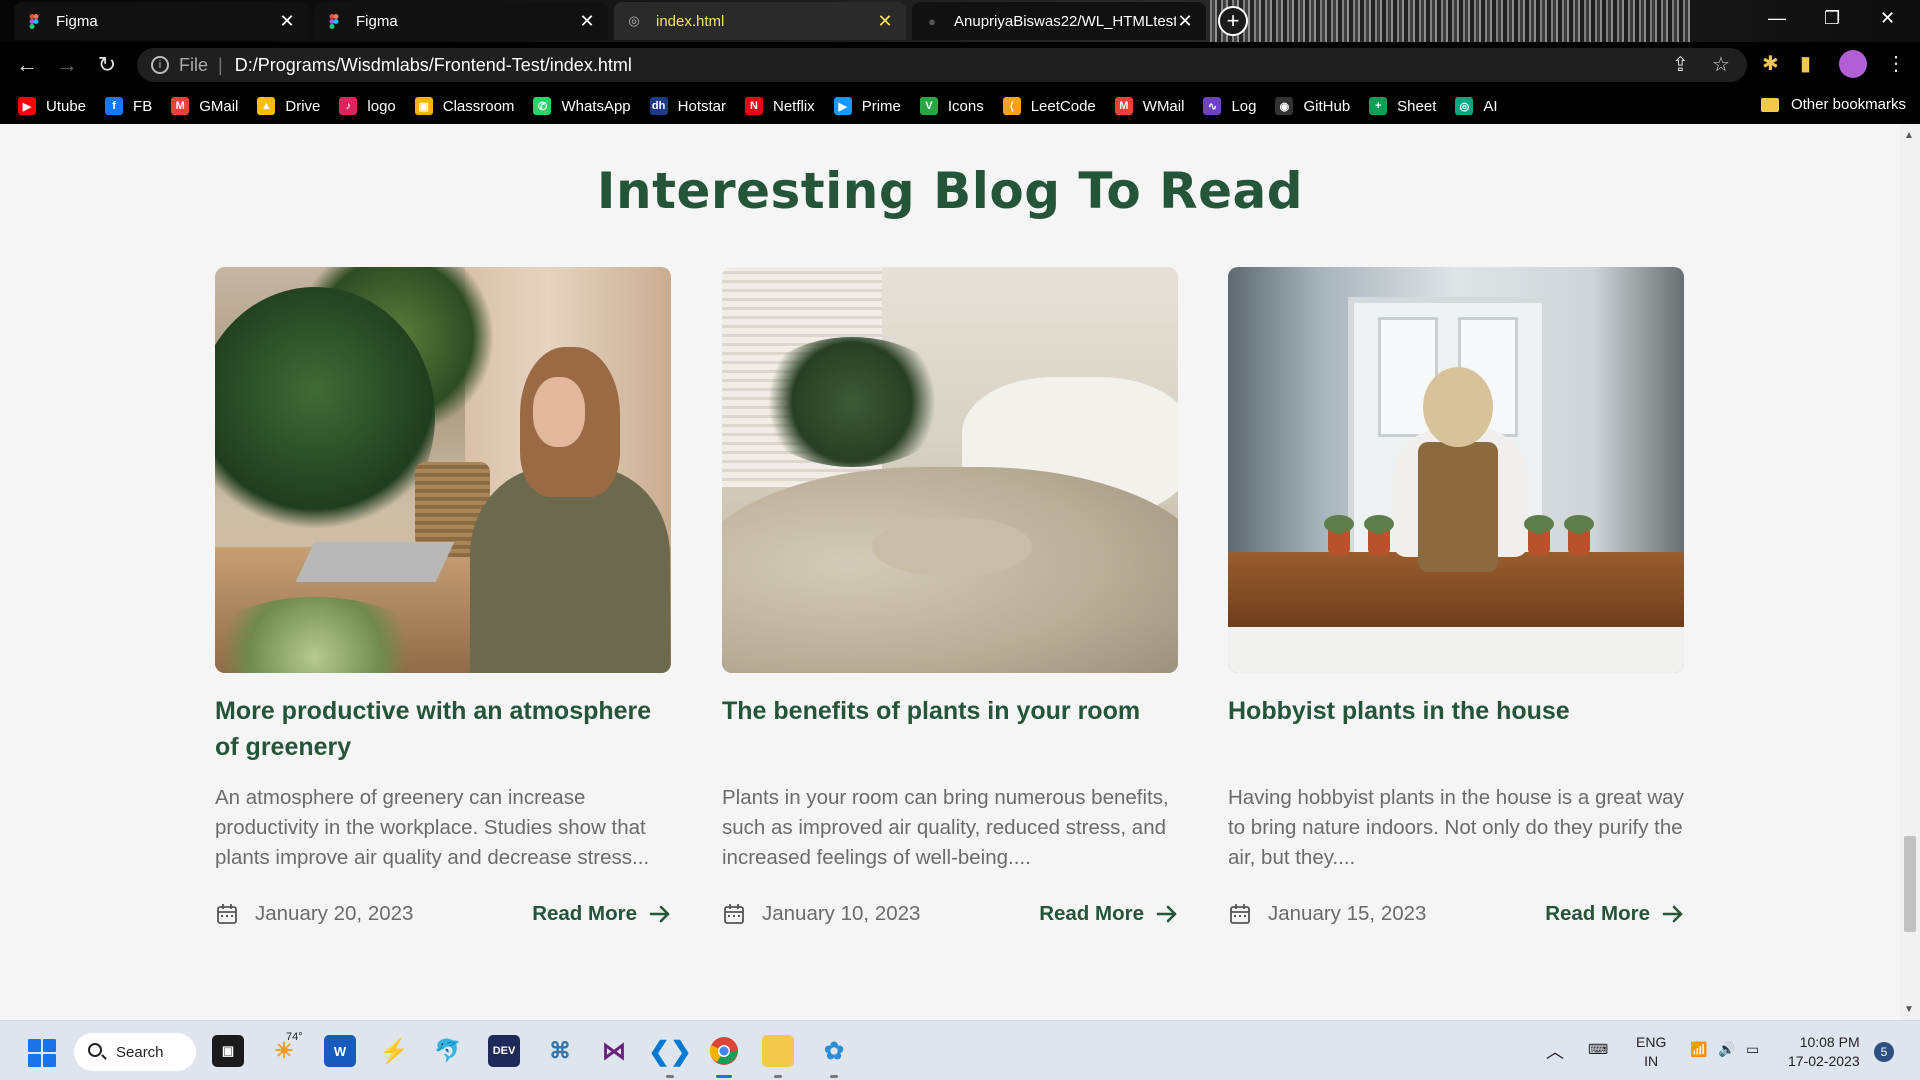  What do you see at coordinates (1049, 106) in the screenshot?
I see `bookmark-item: ⟨ LeetCode` at bounding box center [1049, 106].